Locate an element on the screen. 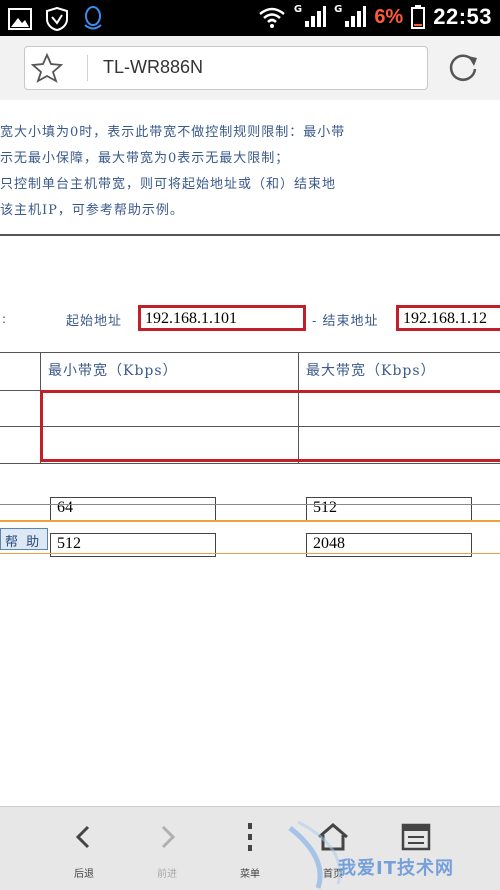  start-address-label: 起始地址 is located at coordinates (94, 321).